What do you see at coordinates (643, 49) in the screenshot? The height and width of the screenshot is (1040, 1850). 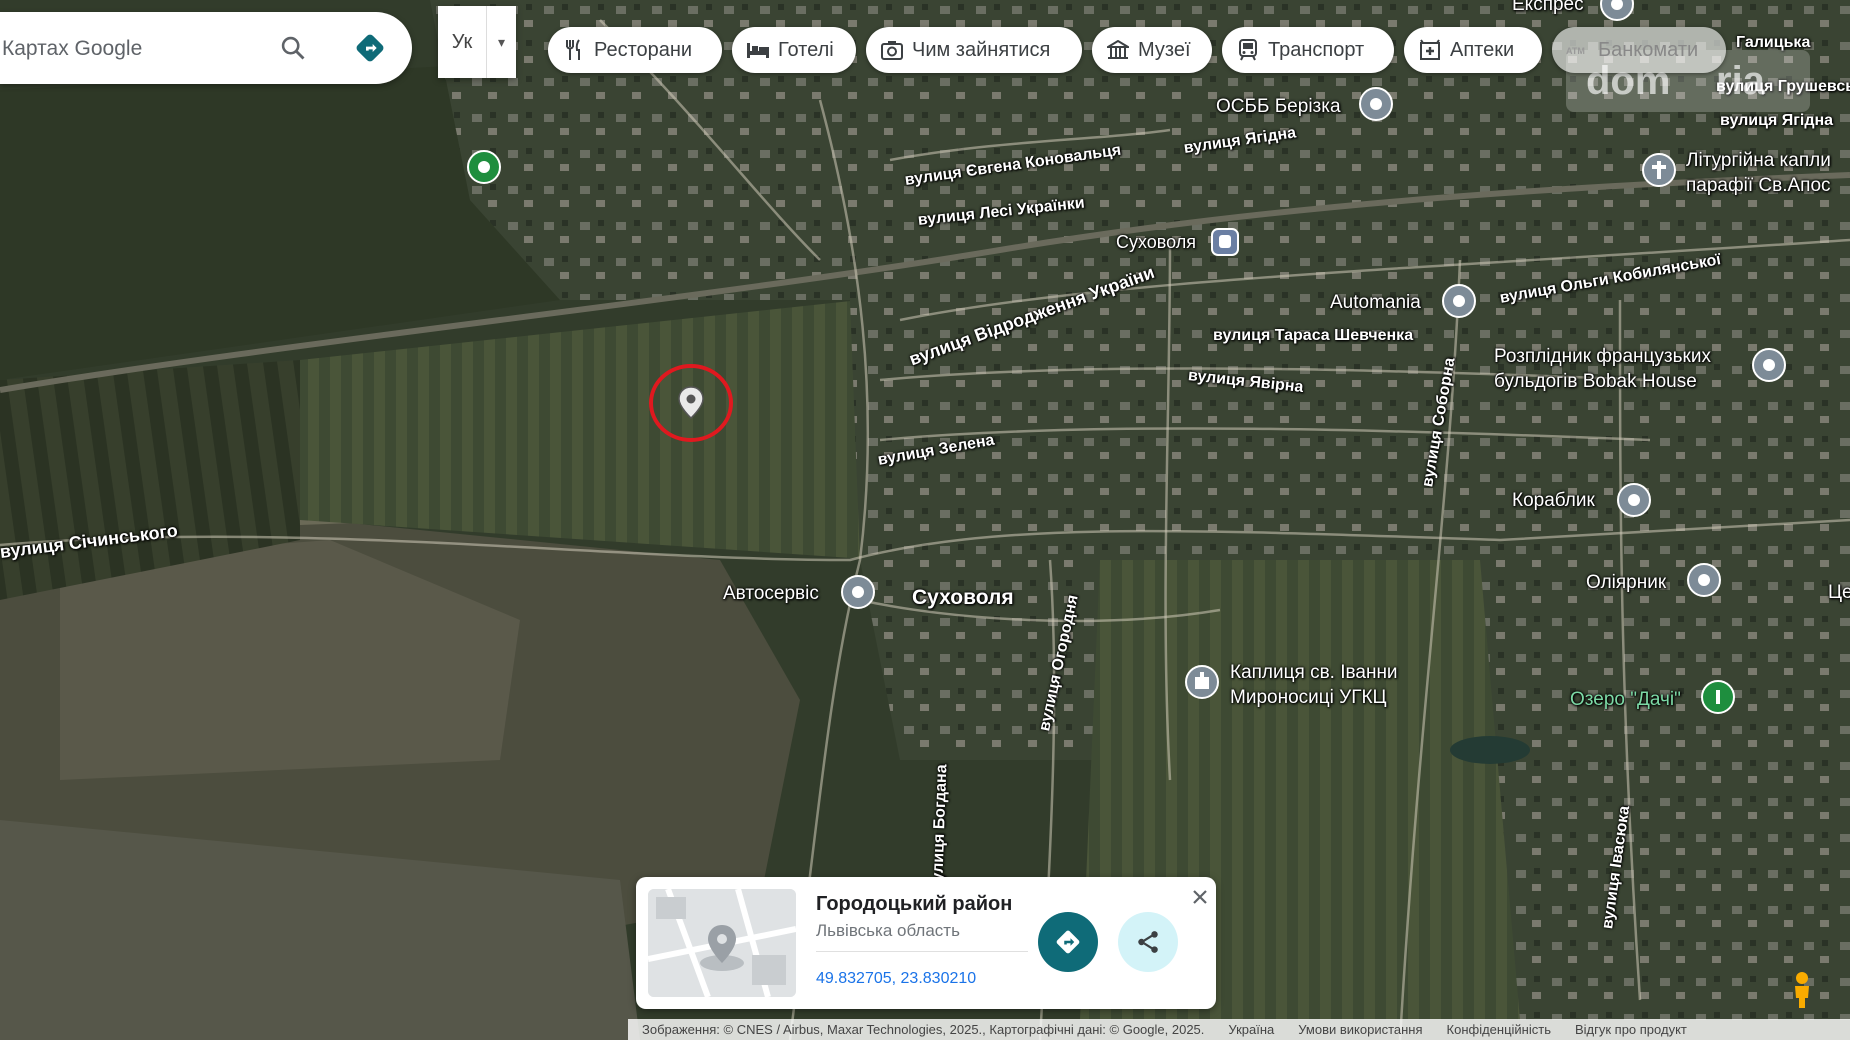 I see `chip-label: Ресторани` at bounding box center [643, 49].